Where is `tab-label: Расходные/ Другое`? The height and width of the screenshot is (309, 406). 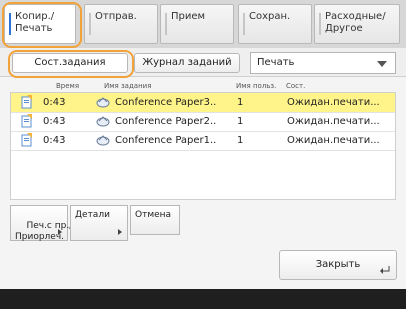 tab-label: Расходные/ Другое is located at coordinates (355, 22).